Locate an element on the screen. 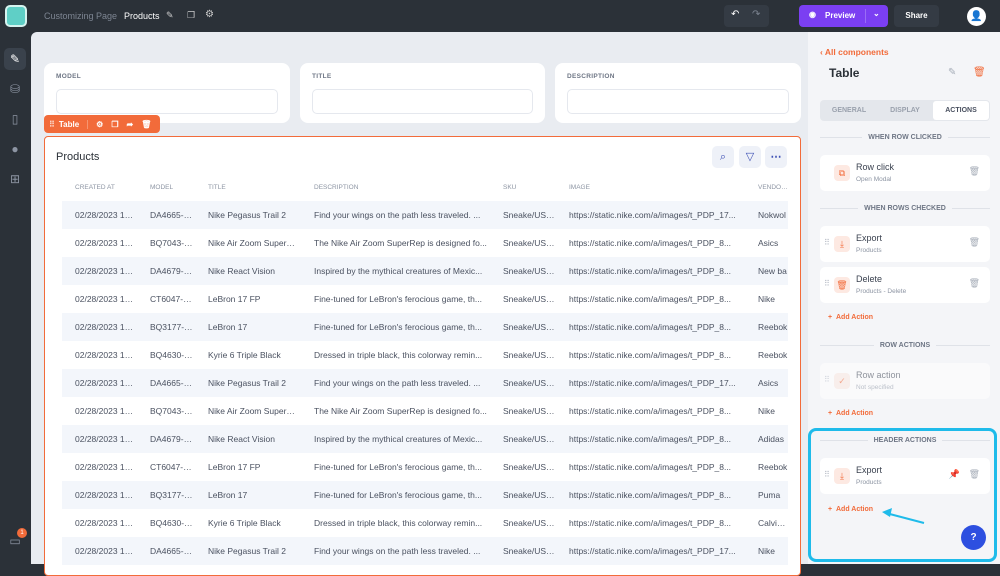 This screenshot has width=1000, height=576. share-button: Share is located at coordinates (916, 16).